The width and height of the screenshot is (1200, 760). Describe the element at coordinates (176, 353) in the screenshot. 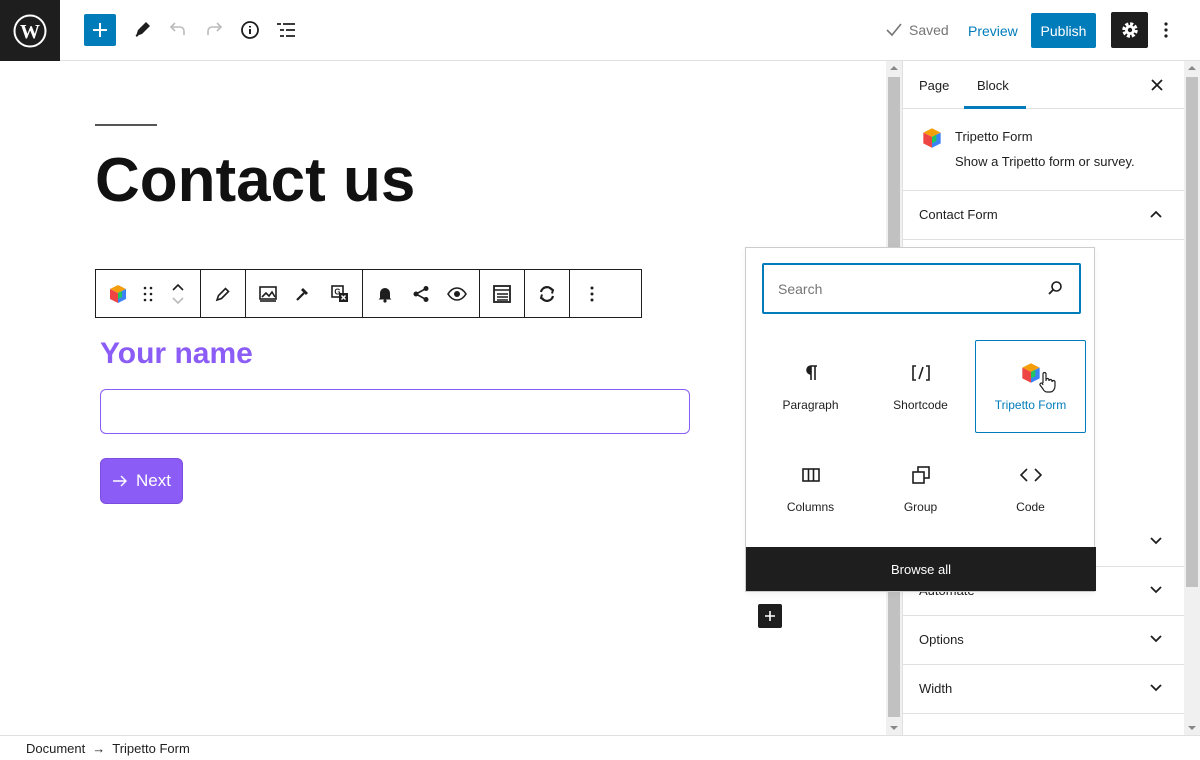

I see `form-field-label: Your name` at that location.